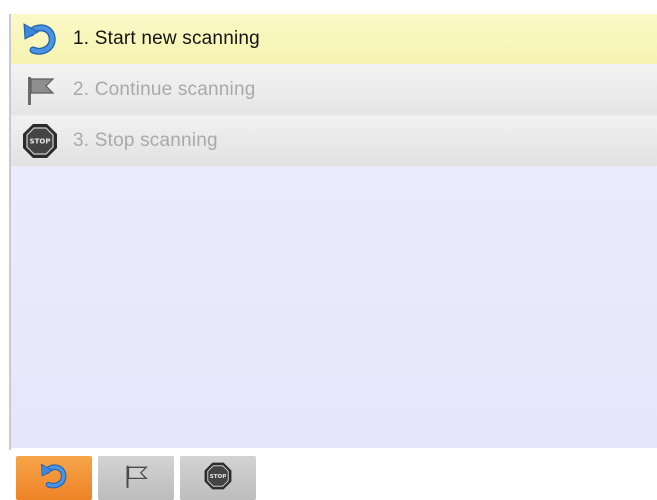  Describe the element at coordinates (145, 140) in the screenshot. I see `menu-item-label: 3. Stop scanning` at that location.